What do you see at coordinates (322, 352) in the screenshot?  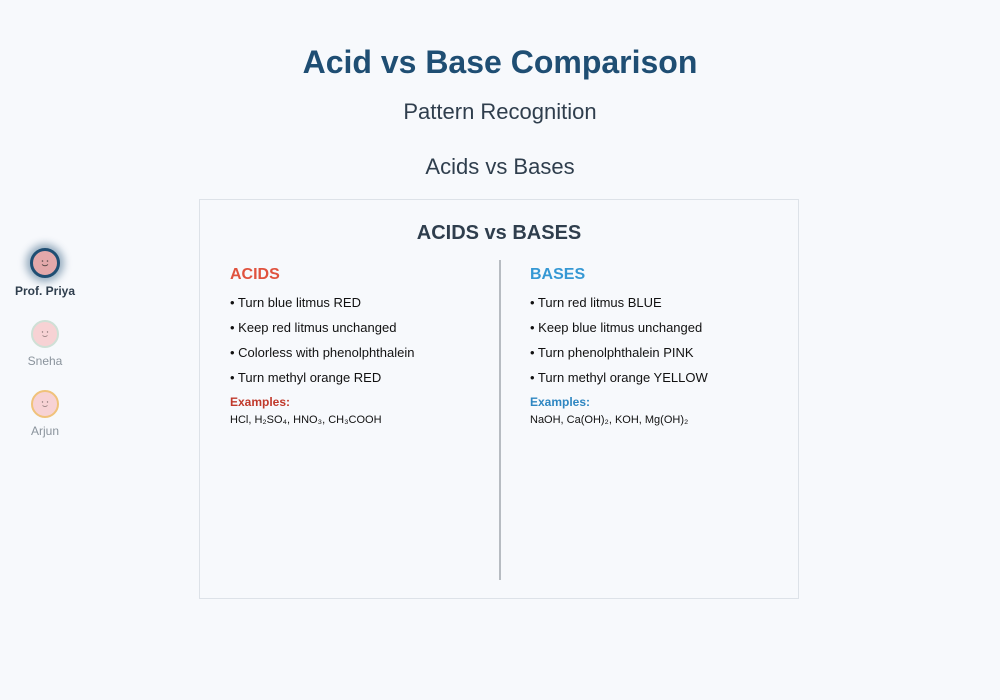 I see `acid-property: • Colorless with phenolphthalein` at bounding box center [322, 352].